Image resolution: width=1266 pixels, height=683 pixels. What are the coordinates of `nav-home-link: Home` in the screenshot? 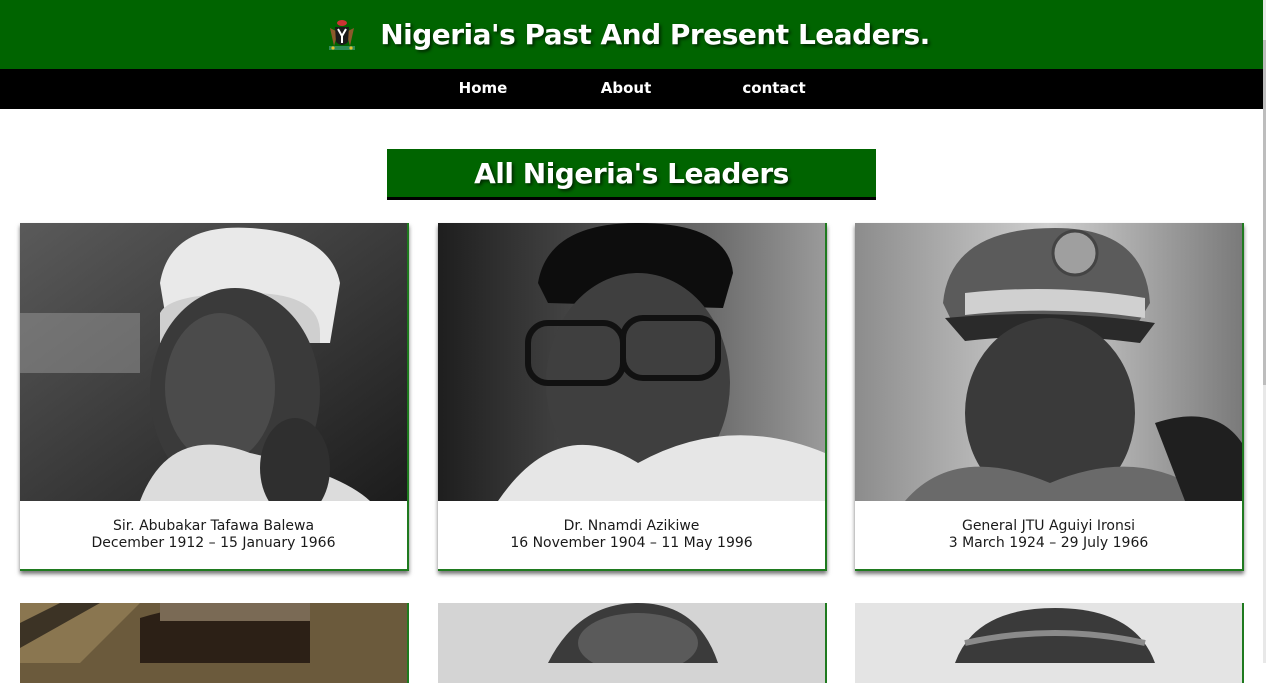 It's located at (483, 88).